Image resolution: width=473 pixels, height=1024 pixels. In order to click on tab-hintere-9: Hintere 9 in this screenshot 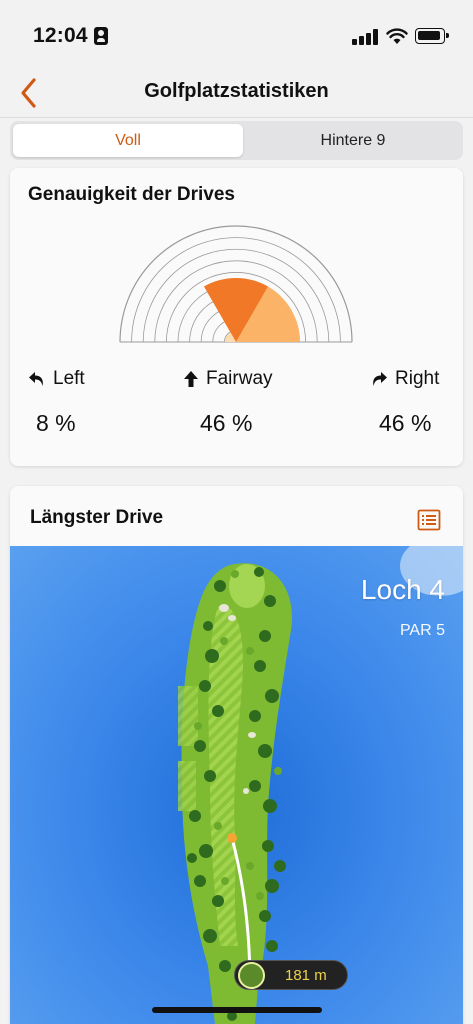, I will do `click(353, 140)`.